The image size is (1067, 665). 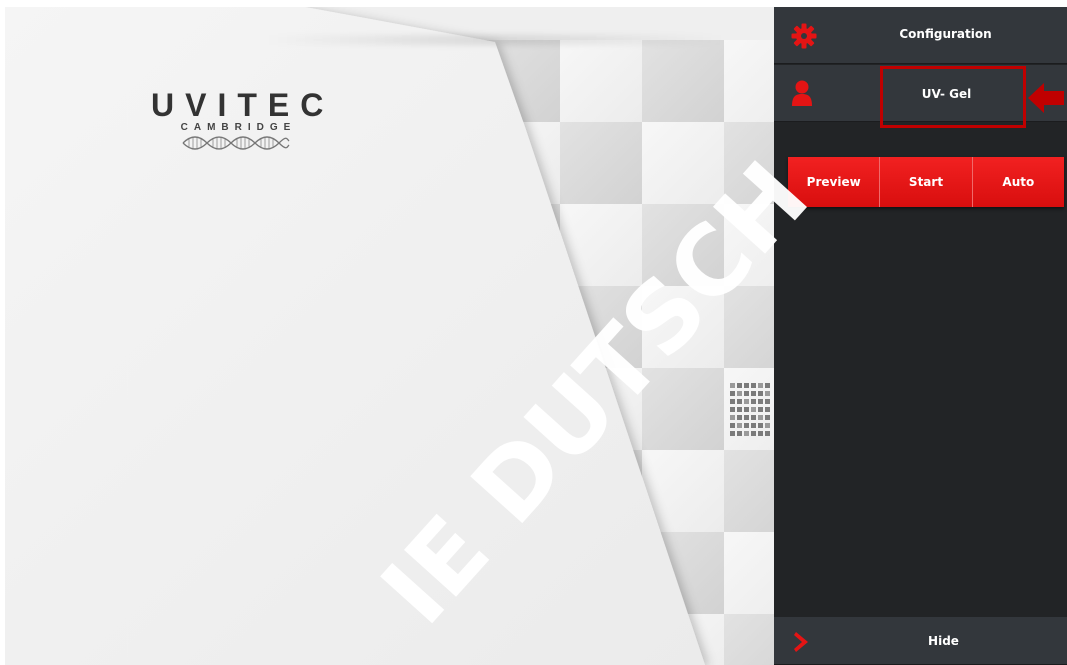 I want to click on user-icon, so click(x=802, y=93).